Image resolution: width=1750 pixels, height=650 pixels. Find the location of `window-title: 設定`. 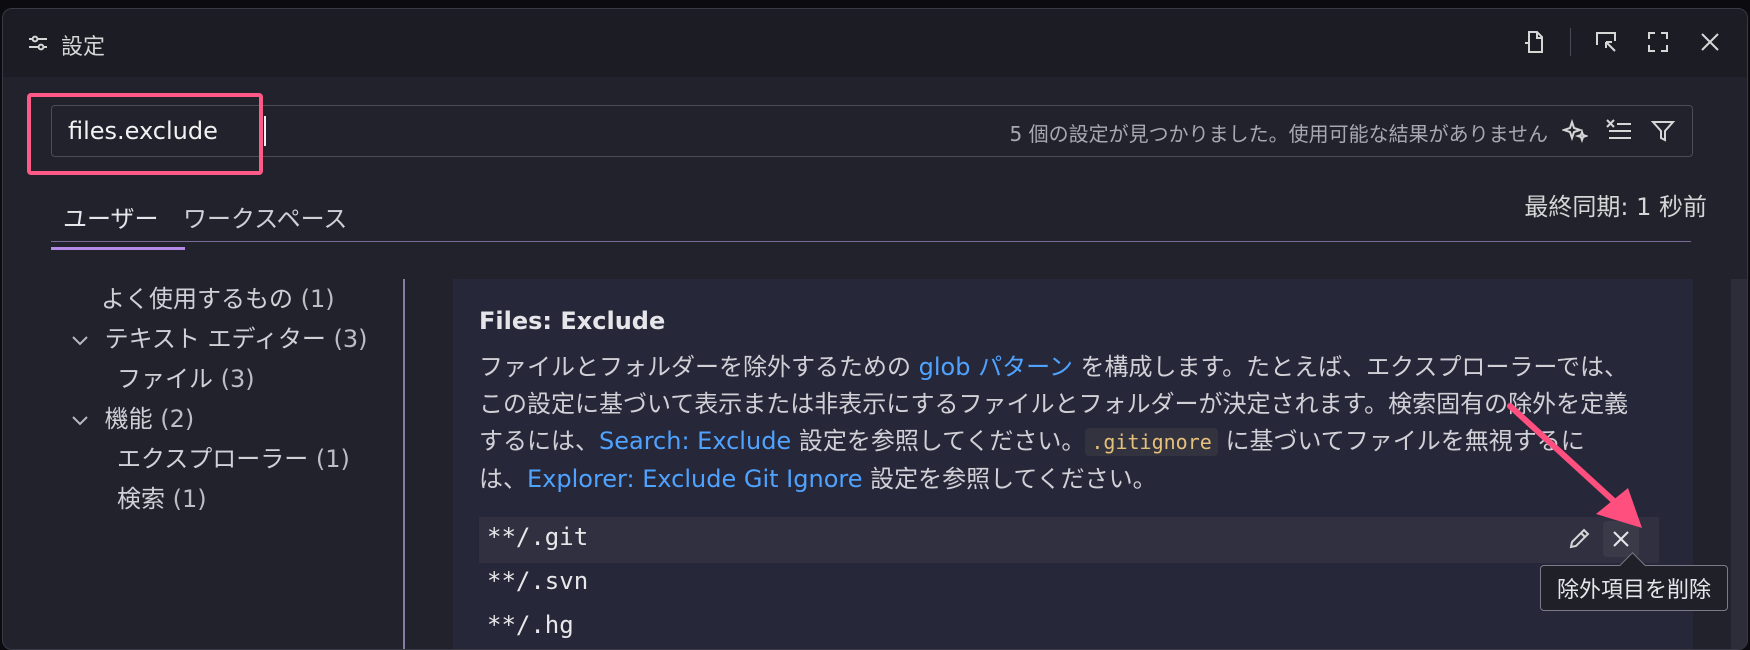

window-title: 設定 is located at coordinates (83, 47).